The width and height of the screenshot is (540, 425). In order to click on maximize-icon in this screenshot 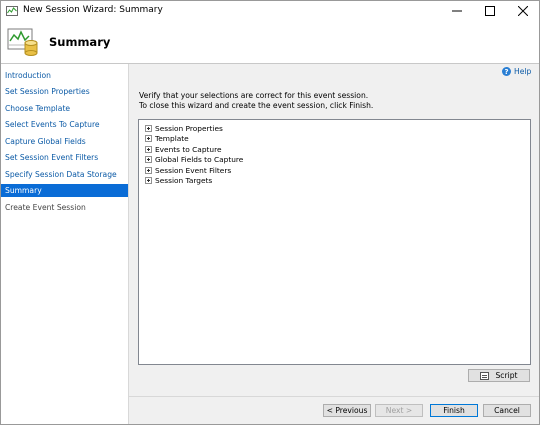, I will do `click(489, 11)`.